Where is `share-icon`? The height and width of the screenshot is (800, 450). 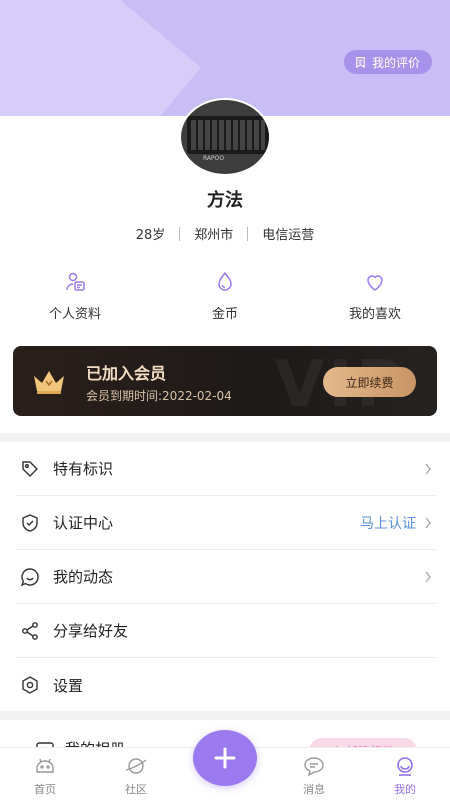 share-icon is located at coordinates (30, 630).